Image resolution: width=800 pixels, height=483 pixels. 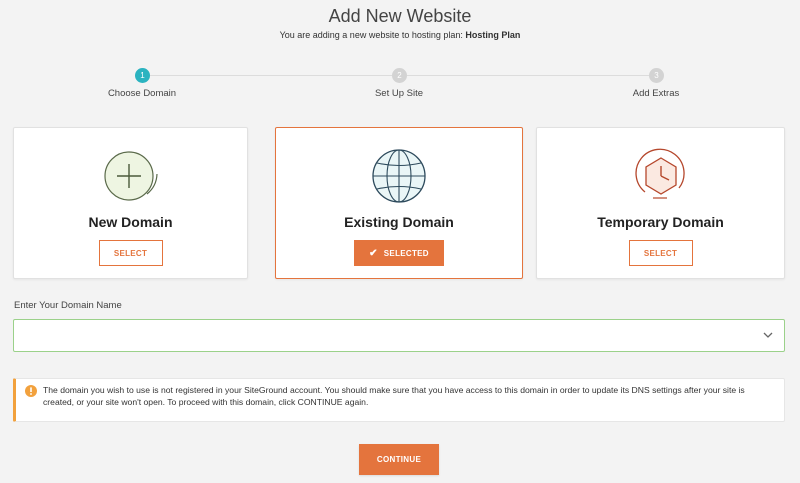 What do you see at coordinates (130, 176) in the screenshot?
I see `plus-circle-icon` at bounding box center [130, 176].